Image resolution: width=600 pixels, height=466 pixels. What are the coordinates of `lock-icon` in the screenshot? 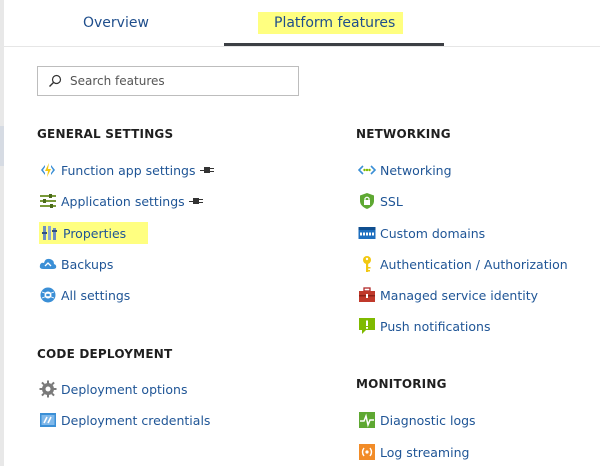 It's located at (367, 201).